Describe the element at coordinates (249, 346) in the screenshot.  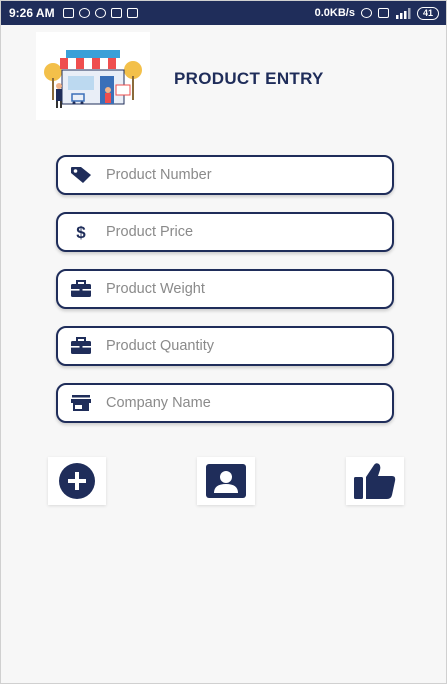
I see `product-quantity-input` at that location.